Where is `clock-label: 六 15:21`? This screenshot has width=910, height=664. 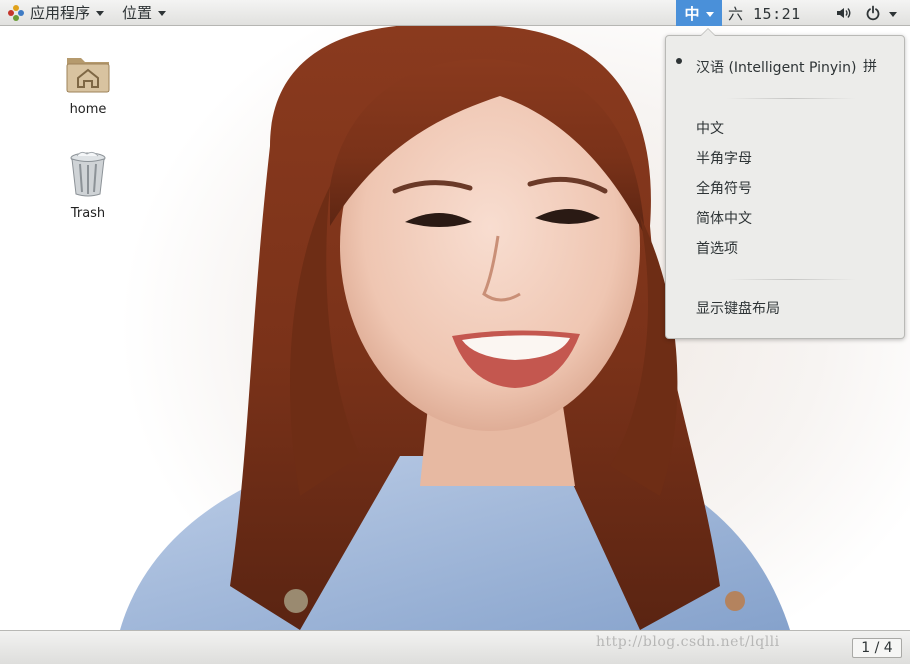
clock-label: 六 15:21 is located at coordinates (764, 13).